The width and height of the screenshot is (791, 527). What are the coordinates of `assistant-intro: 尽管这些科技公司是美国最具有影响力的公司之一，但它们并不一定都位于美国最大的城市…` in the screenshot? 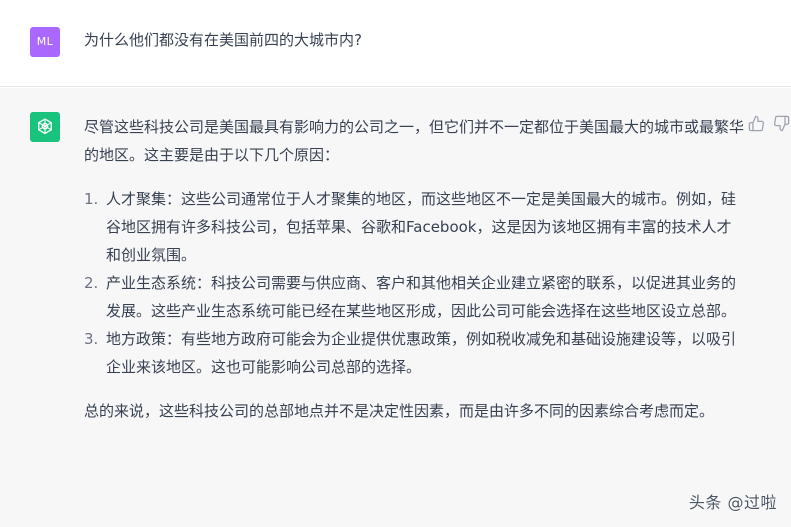 It's located at (414, 141).